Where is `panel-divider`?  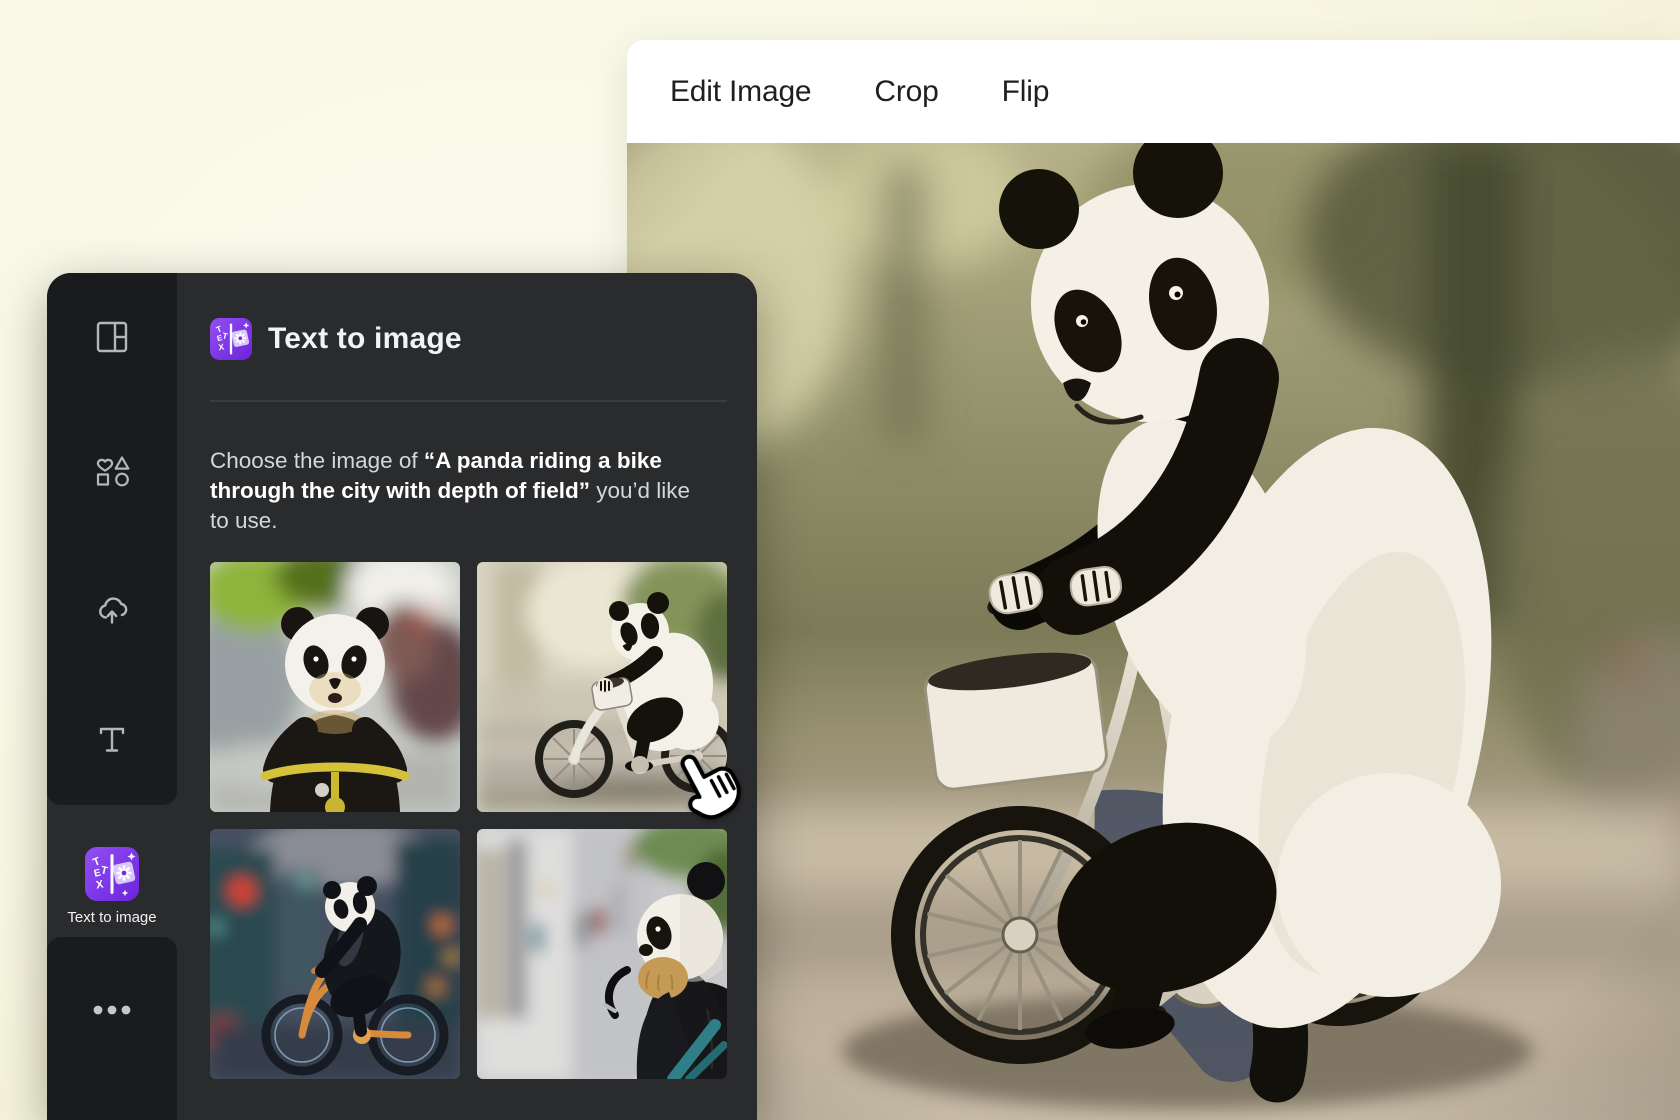 panel-divider is located at coordinates (468, 401).